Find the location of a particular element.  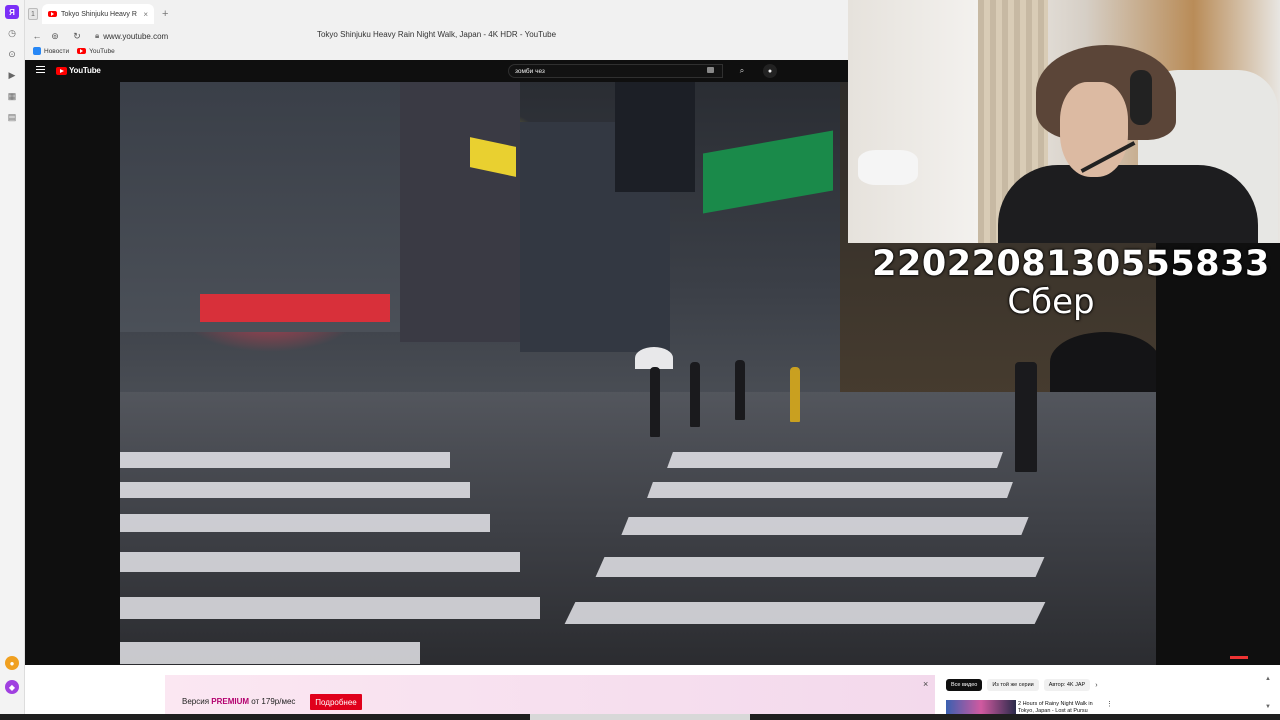

night-sky is located at coordinates (655, 137).